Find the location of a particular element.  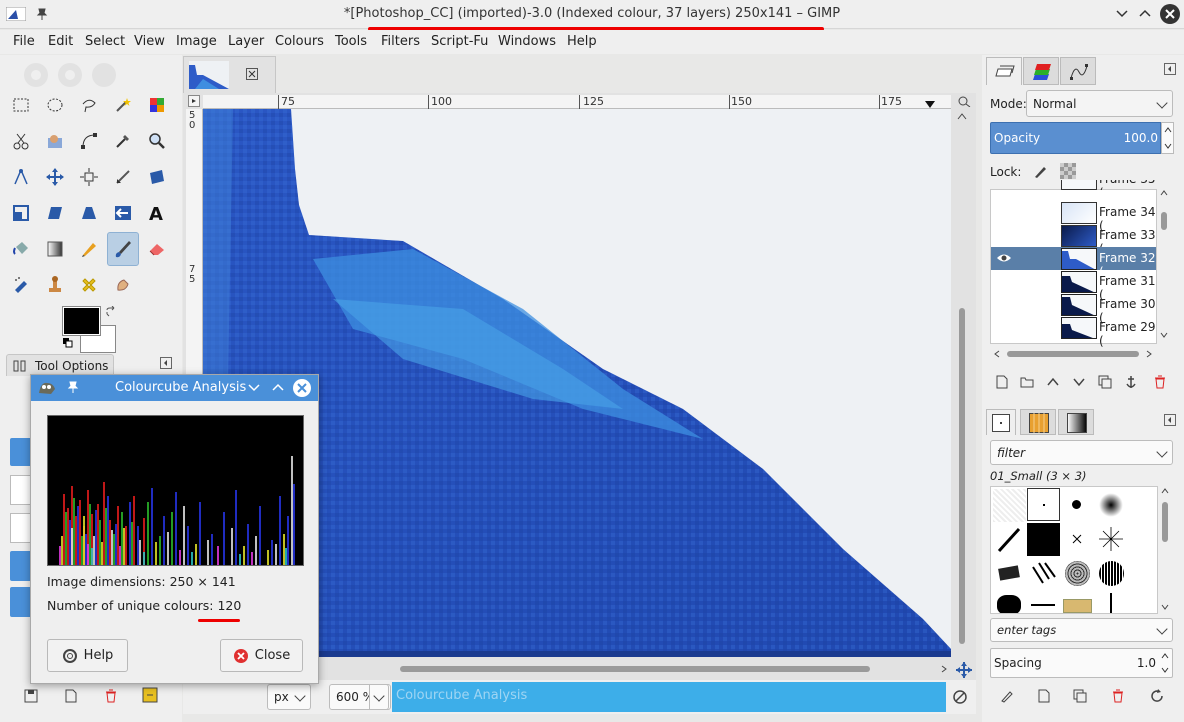

default-colours-icon is located at coordinates (68, 343).